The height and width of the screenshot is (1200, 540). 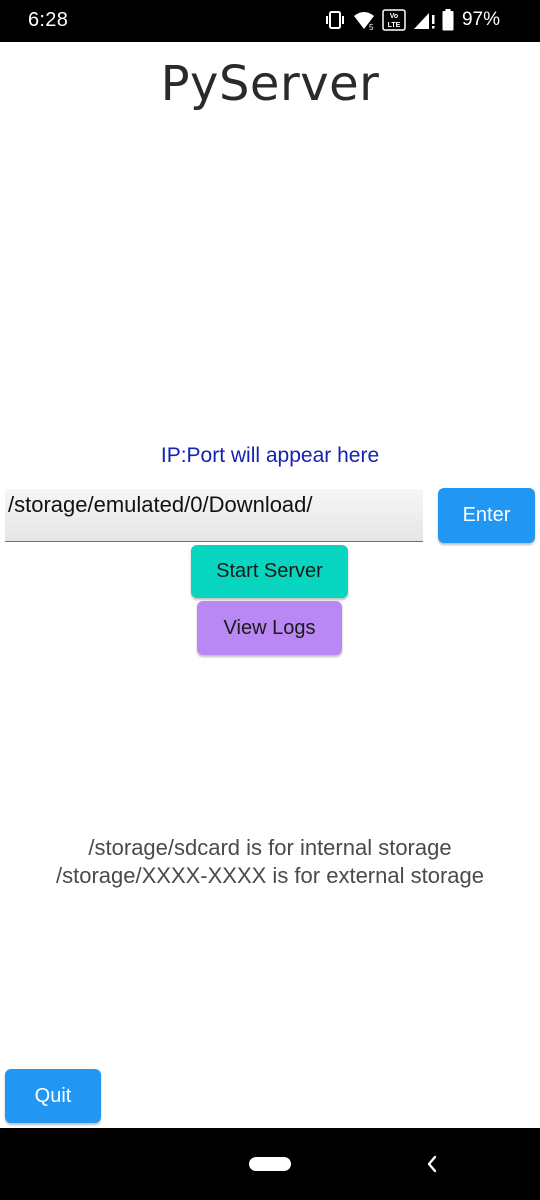 What do you see at coordinates (270, 84) in the screenshot?
I see `app-title: PyServer` at bounding box center [270, 84].